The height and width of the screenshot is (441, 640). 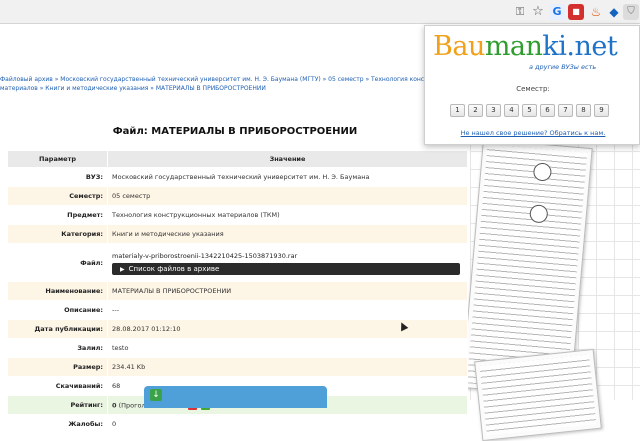 What do you see at coordinates (57, 310) in the screenshot?
I see `row-label: Описание:` at bounding box center [57, 310].